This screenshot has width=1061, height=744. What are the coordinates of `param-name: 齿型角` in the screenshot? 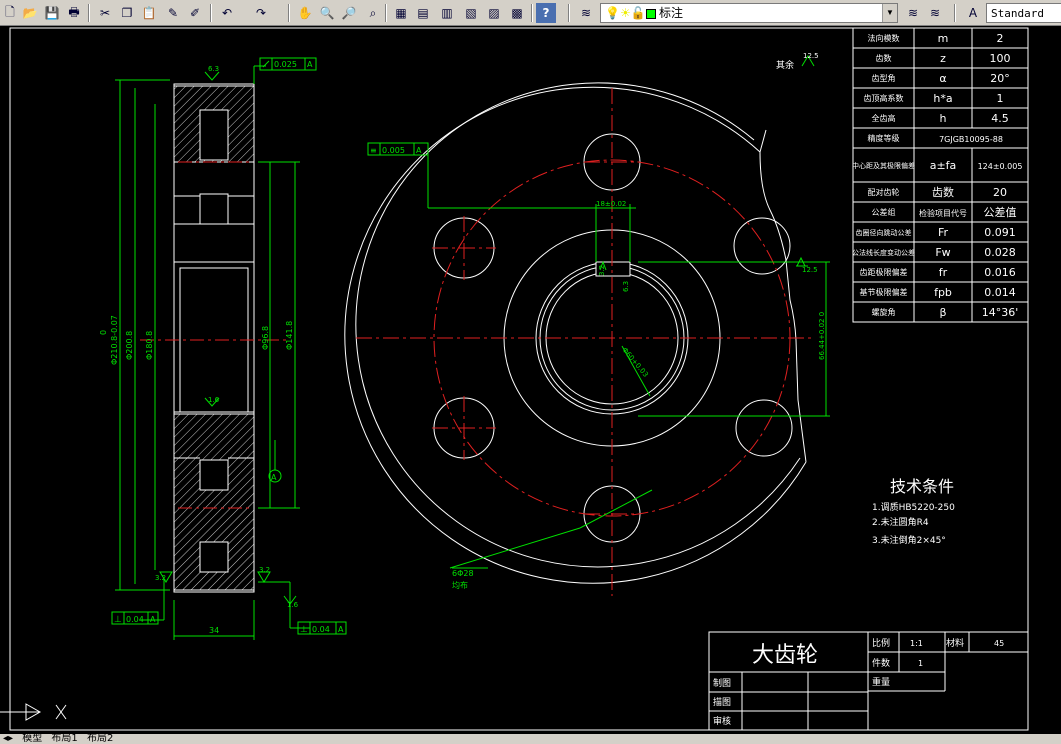 It's located at (884, 78).